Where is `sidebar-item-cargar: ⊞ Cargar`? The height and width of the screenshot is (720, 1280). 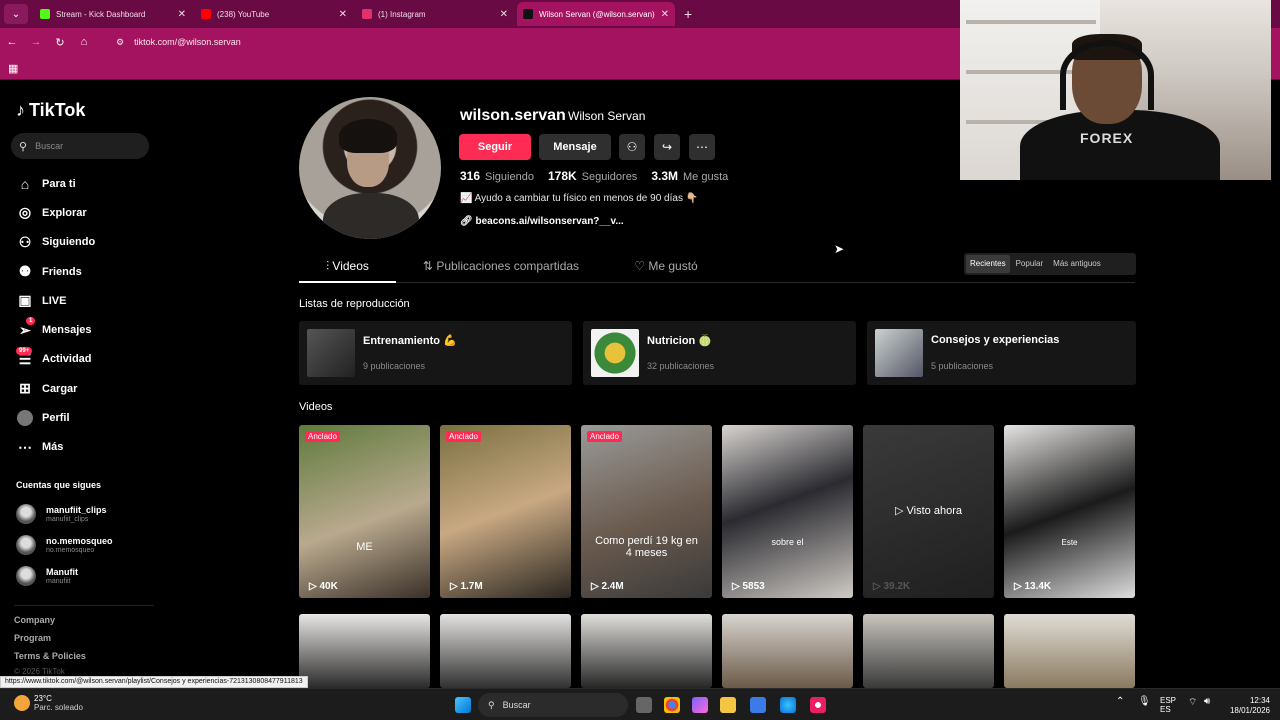 sidebar-item-cargar: ⊞ Cargar is located at coordinates (86, 388).